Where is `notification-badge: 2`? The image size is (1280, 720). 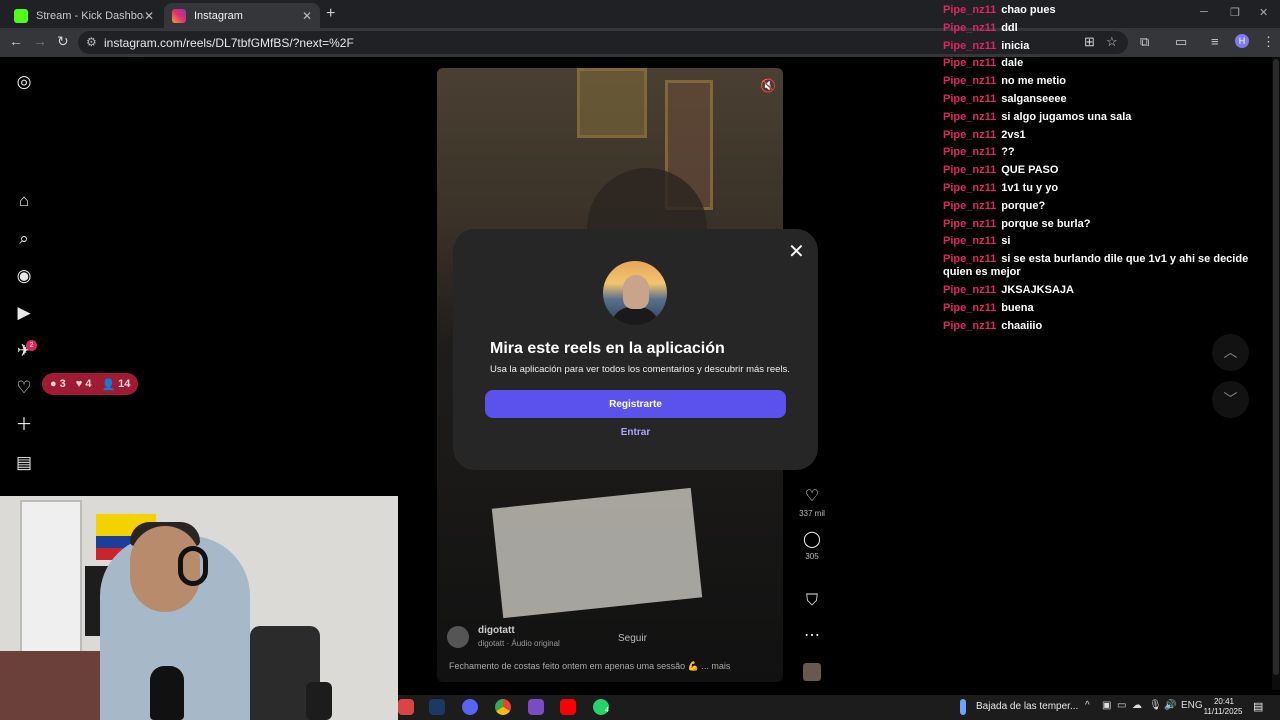
notification-badge: 2 is located at coordinates (31, 345).